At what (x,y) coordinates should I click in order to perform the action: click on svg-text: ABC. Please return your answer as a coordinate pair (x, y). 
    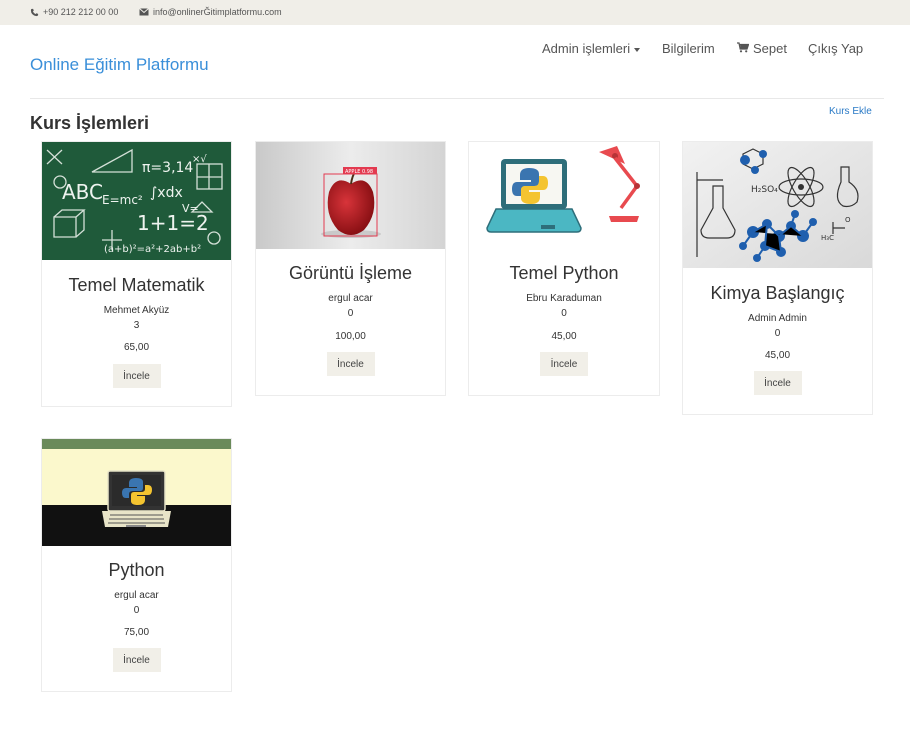
    Looking at the image, I should click on (82, 192).